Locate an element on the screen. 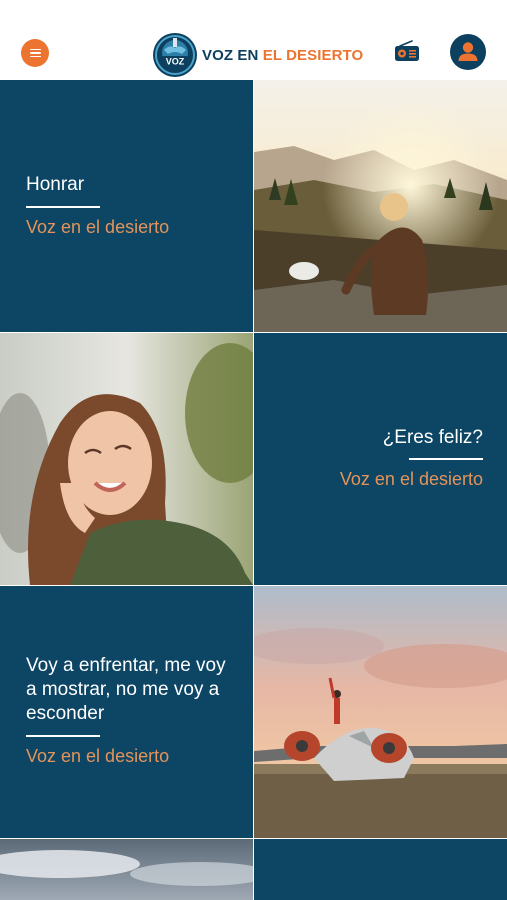 The width and height of the screenshot is (507, 900). post-title: Honrar is located at coordinates (55, 184).